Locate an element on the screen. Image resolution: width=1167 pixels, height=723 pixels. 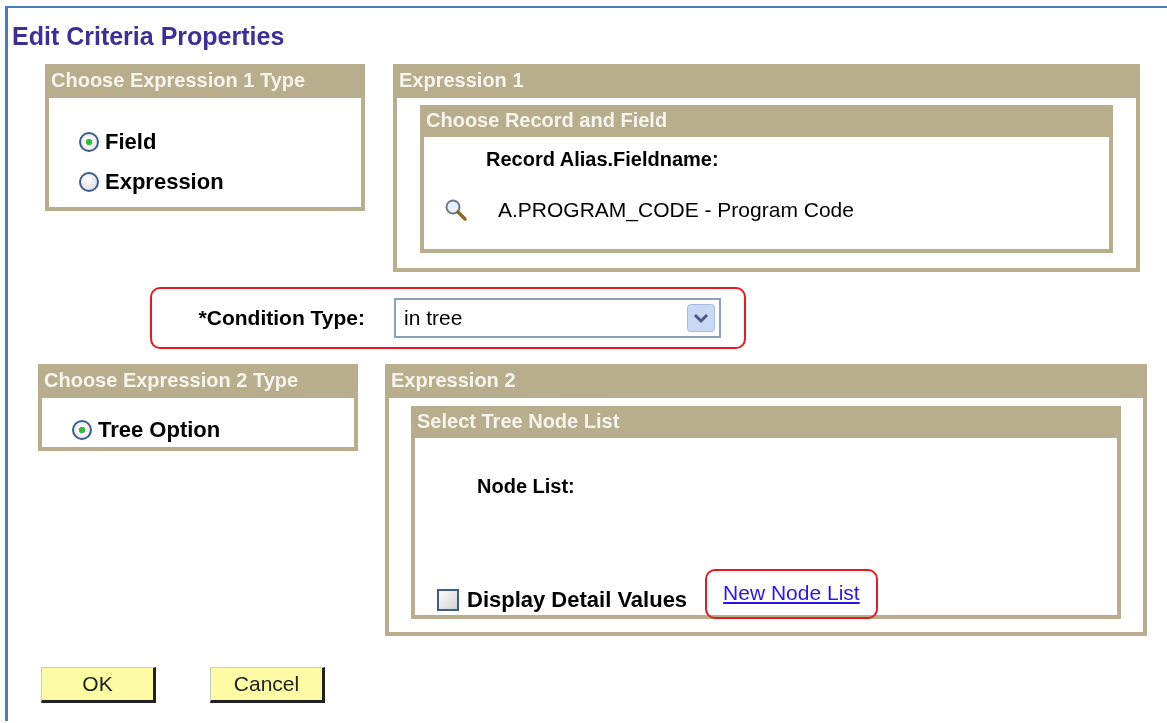
new-node-list-link: New Node List is located at coordinates (791, 592).